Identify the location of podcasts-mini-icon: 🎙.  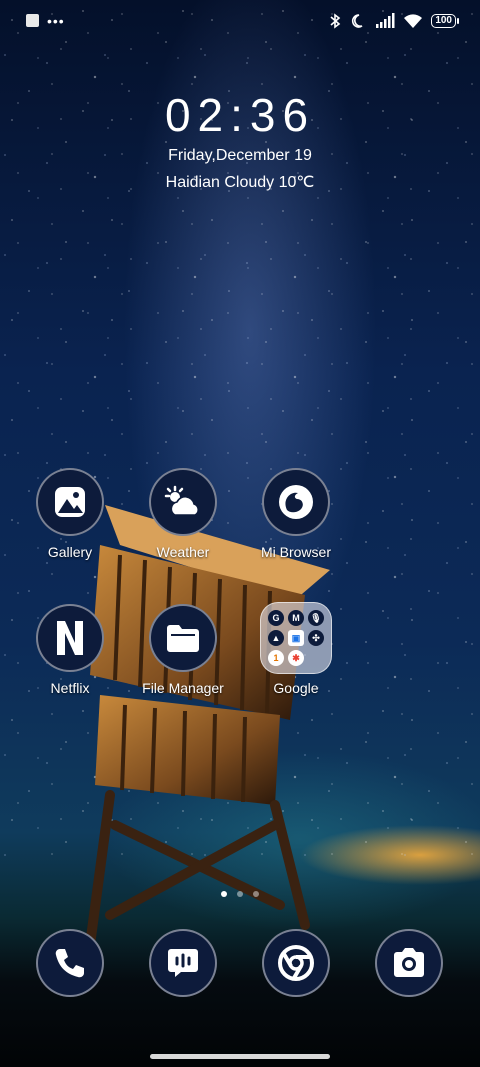
(316, 618).